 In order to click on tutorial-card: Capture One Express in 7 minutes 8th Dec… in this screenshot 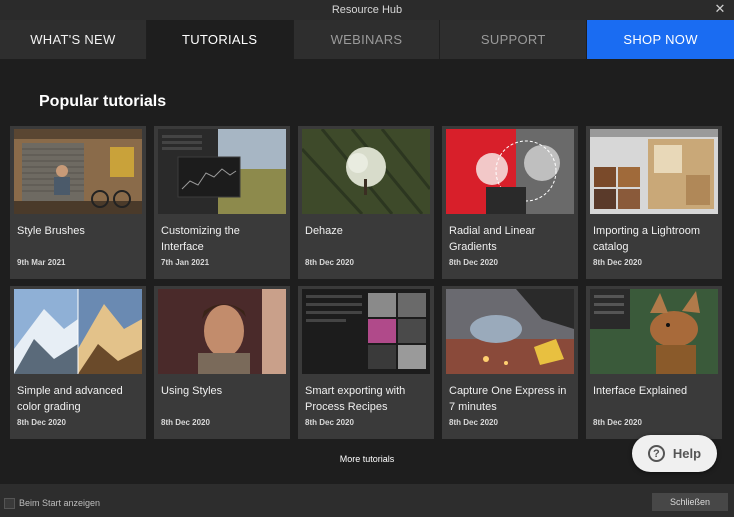, I will do `click(510, 362)`.